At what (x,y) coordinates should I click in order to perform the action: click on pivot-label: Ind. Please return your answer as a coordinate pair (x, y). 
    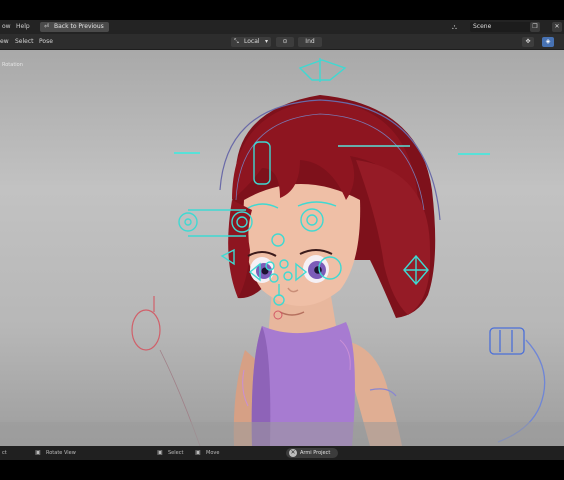
    Looking at the image, I should click on (310, 41).